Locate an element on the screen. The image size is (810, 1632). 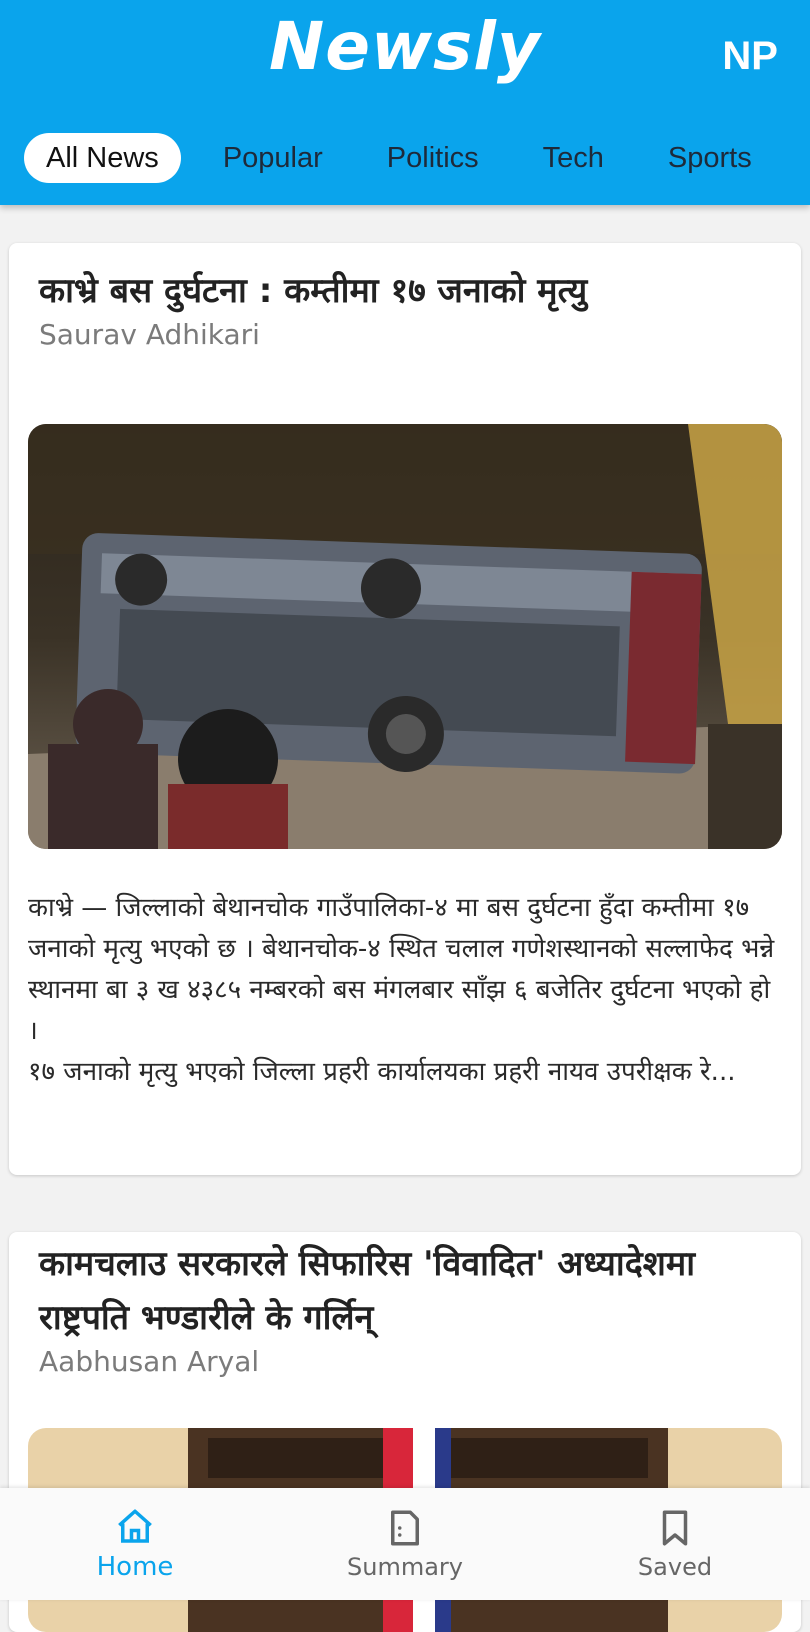
article-author: Saurav Adhikari is located at coordinates (149, 334).